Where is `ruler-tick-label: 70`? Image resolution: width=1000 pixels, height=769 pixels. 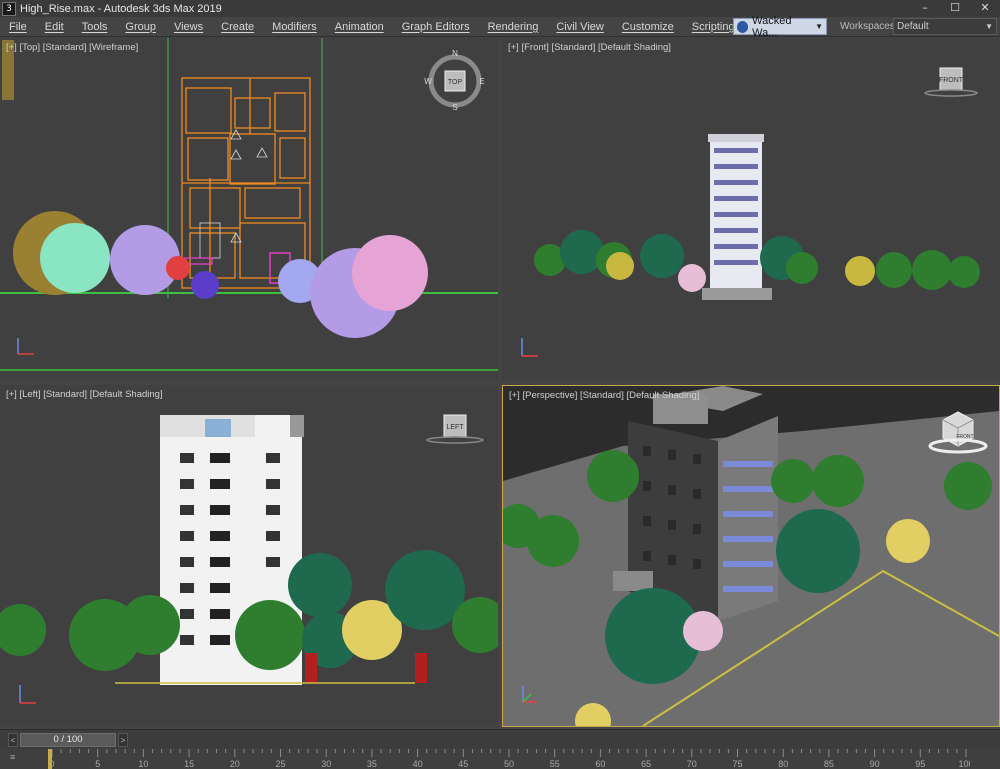 ruler-tick-label: 70 is located at coordinates (692, 764).